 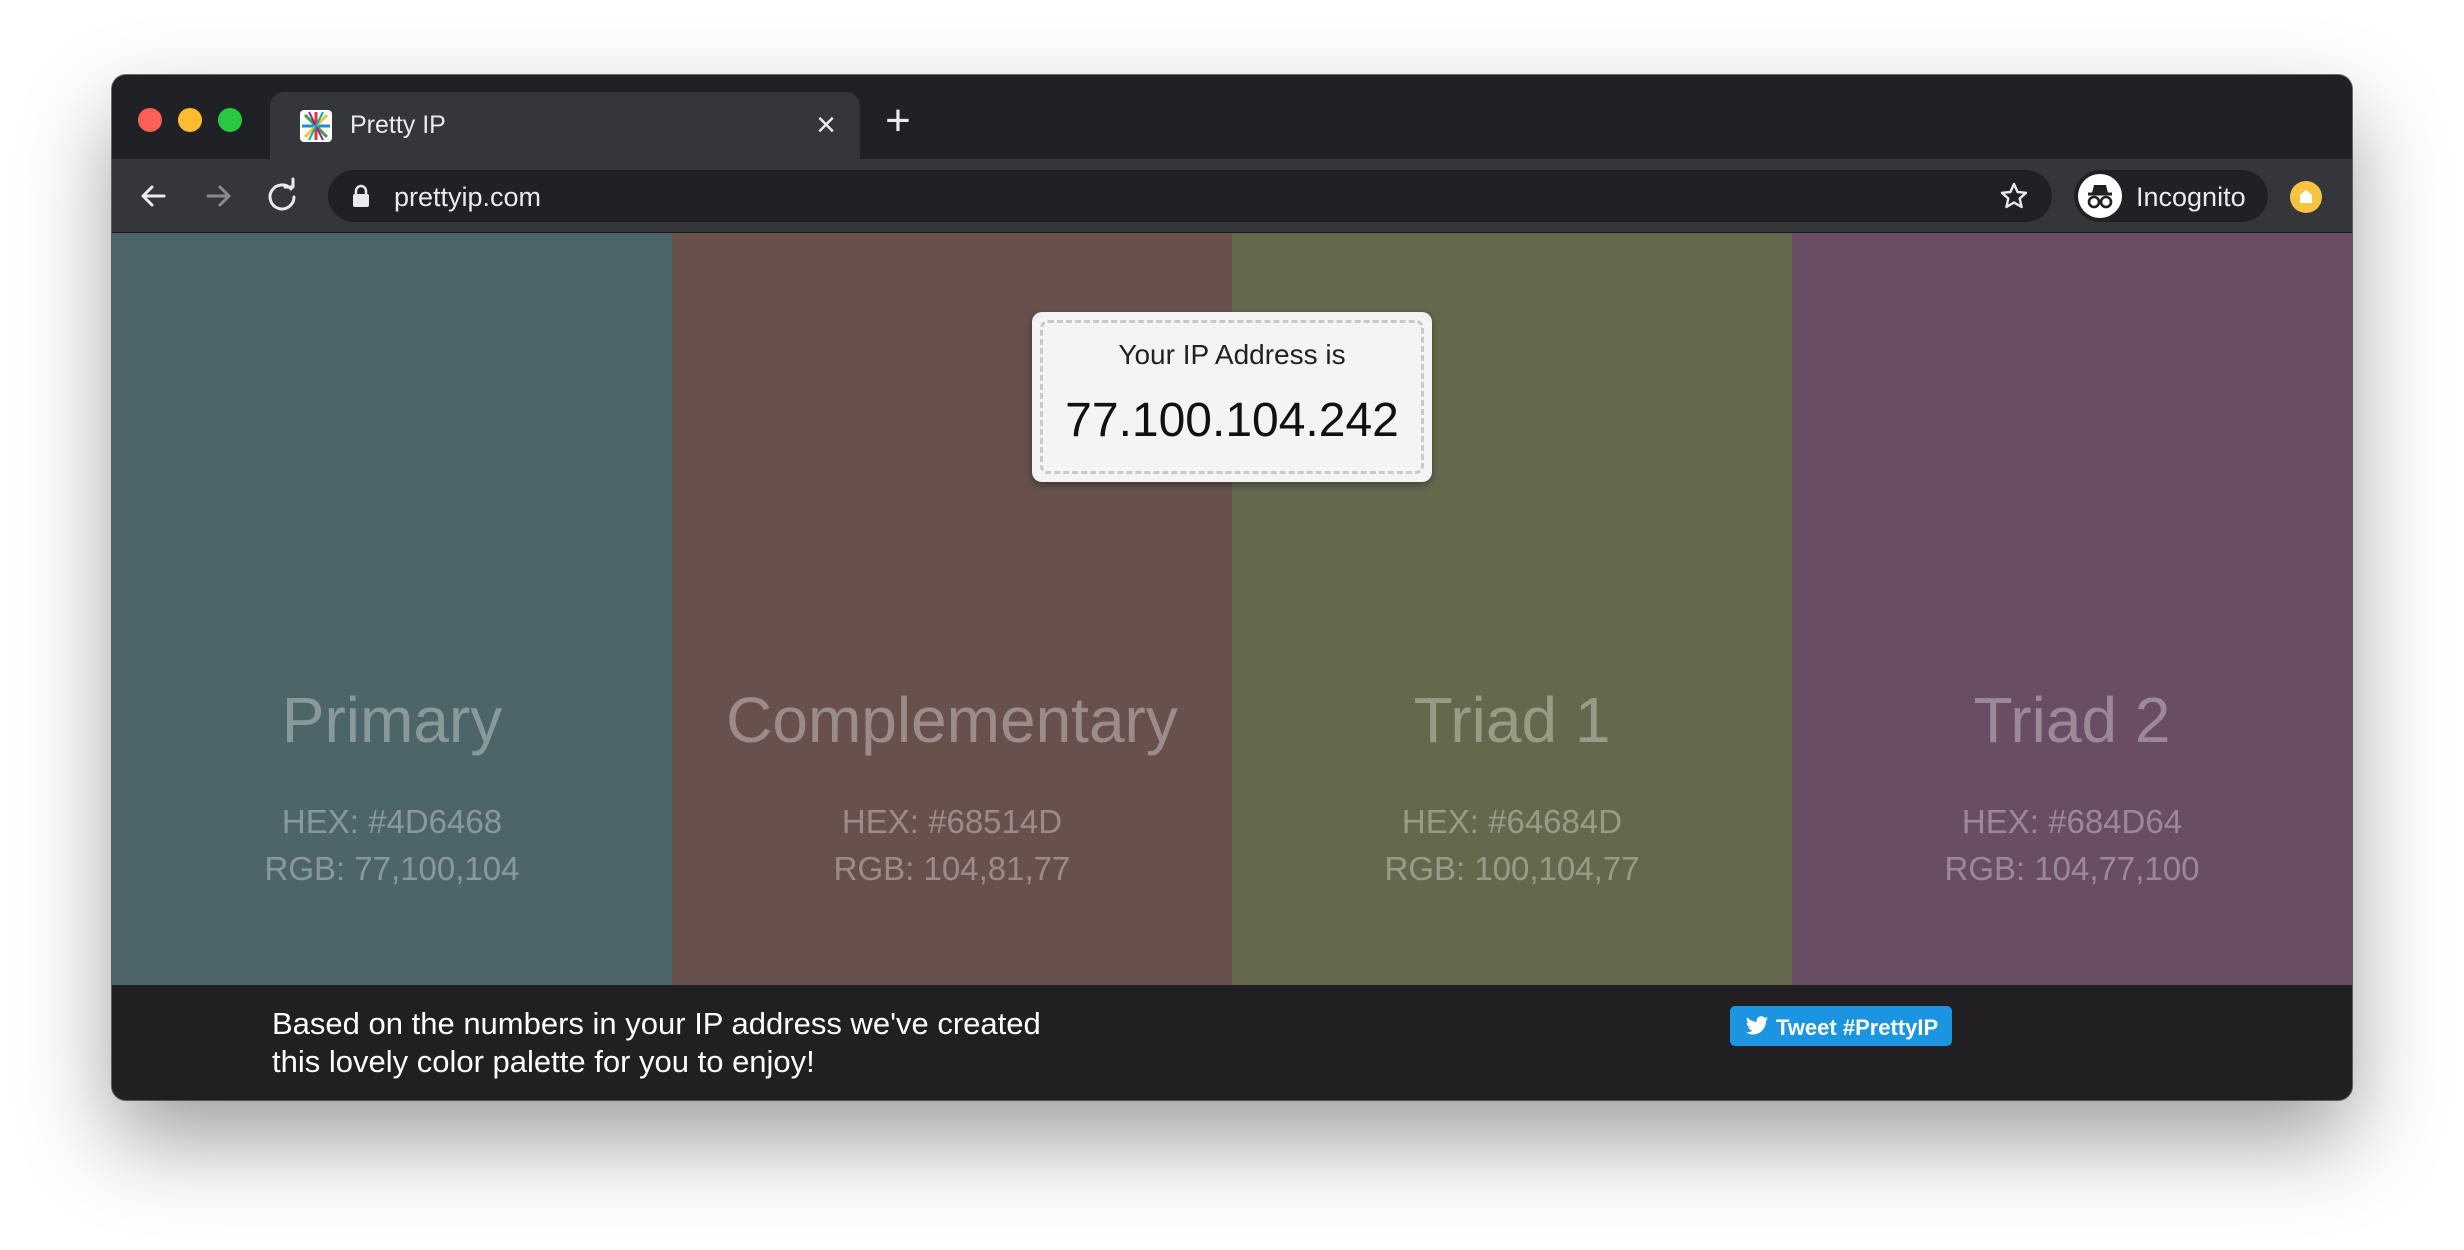 I want to click on swatch-hex: HEX: #64684D, so click(x=1512, y=821).